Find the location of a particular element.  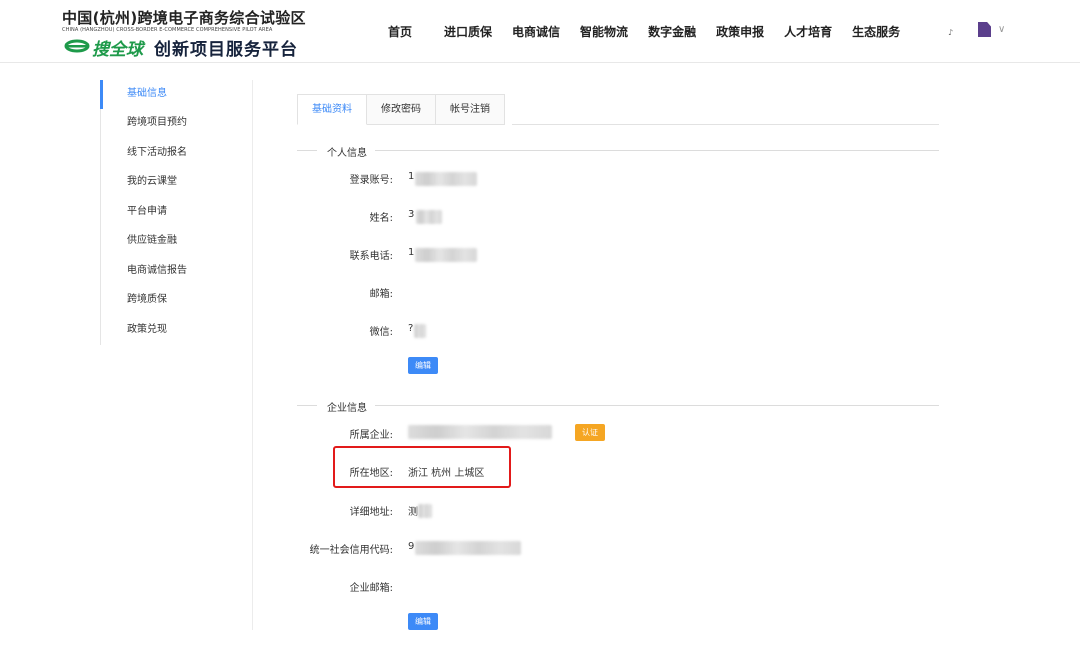

sidebar-item-offline-events: 线下活动报名 is located at coordinates (176, 153).